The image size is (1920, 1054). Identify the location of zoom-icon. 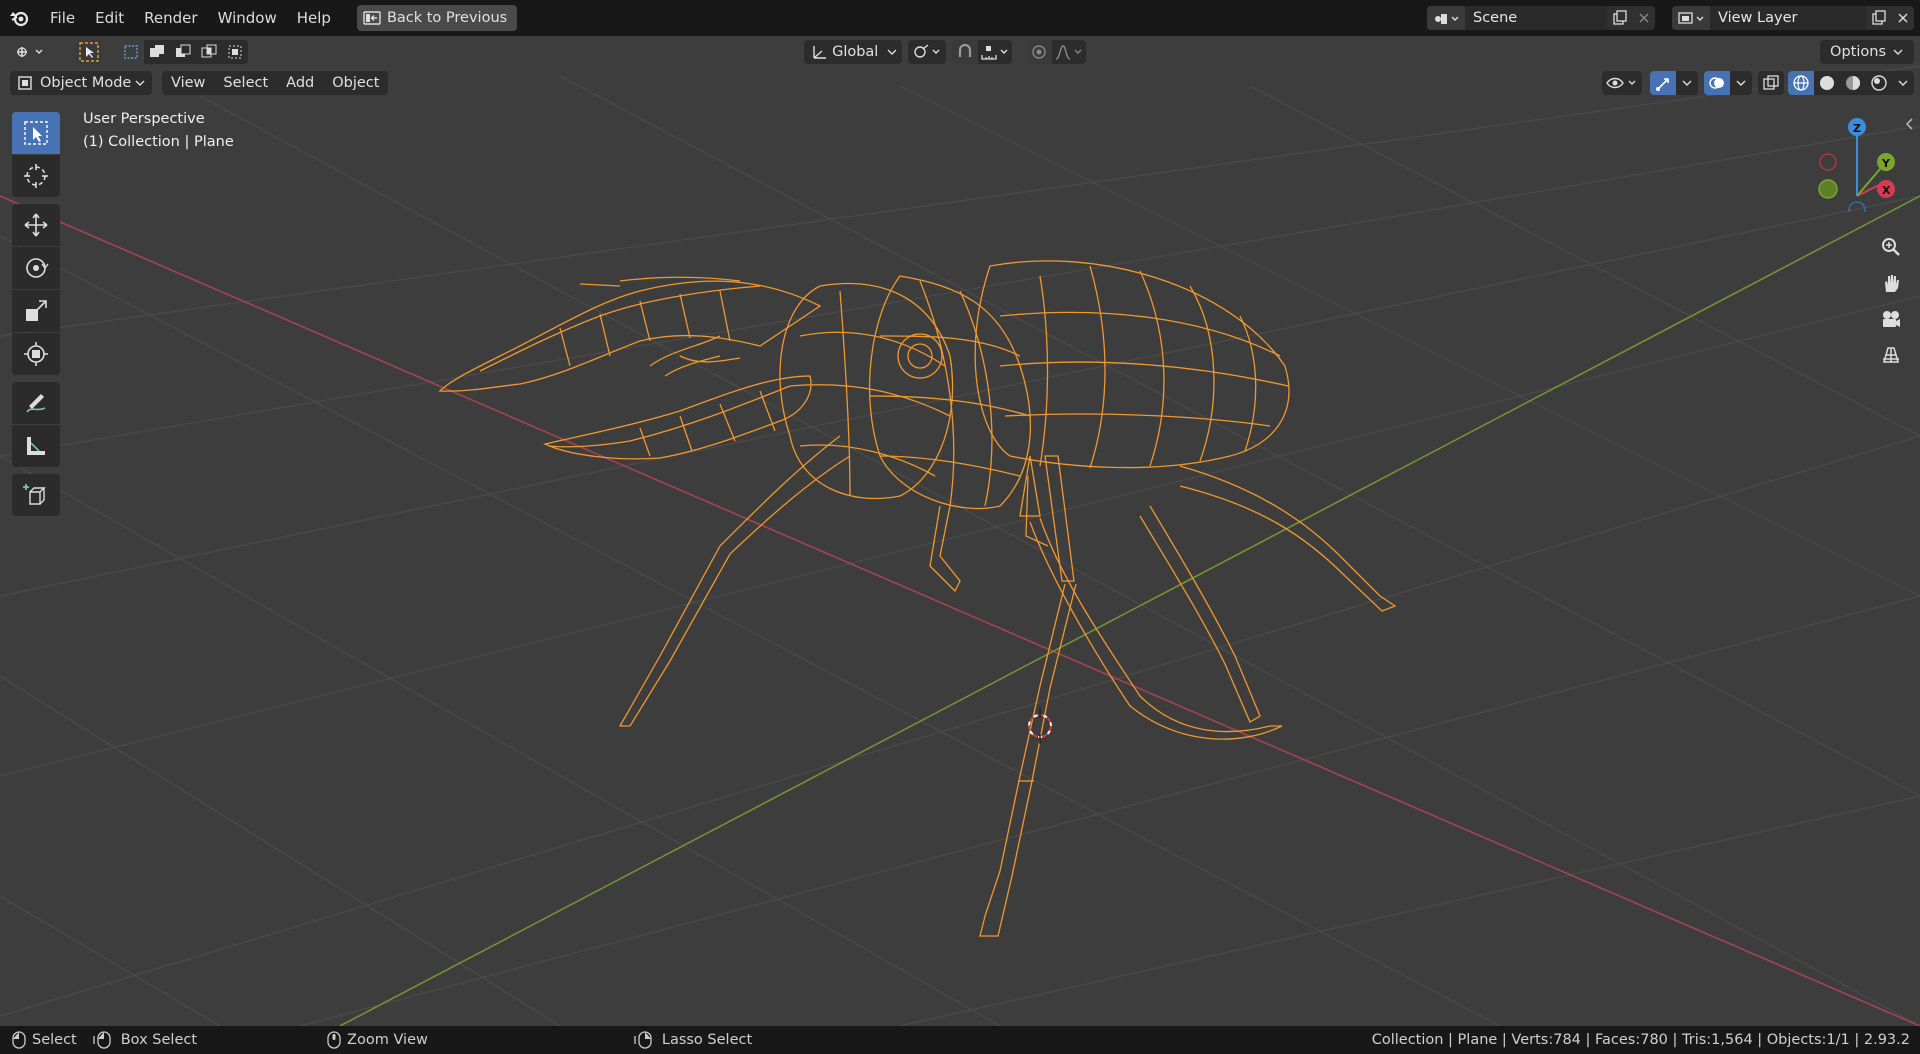
(1891, 247).